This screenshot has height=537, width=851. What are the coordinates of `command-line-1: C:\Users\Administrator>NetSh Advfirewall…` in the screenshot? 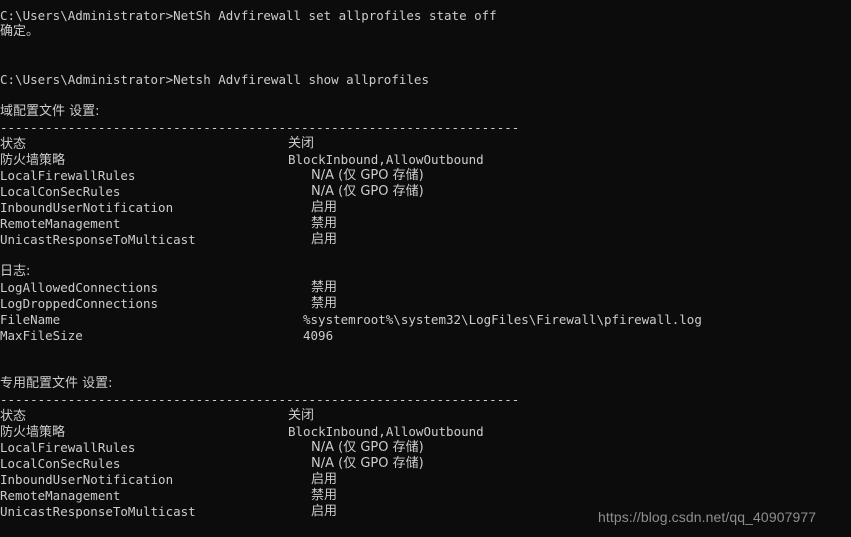 It's located at (425, 16).